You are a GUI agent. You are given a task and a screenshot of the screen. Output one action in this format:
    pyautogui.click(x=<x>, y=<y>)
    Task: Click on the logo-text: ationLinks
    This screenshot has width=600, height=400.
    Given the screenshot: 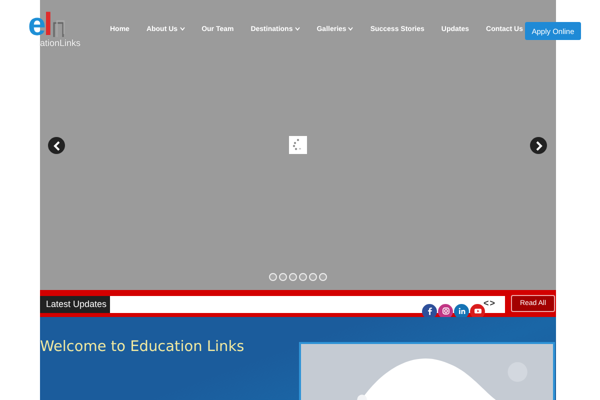 What is the action you would take?
    pyautogui.click(x=66, y=43)
    